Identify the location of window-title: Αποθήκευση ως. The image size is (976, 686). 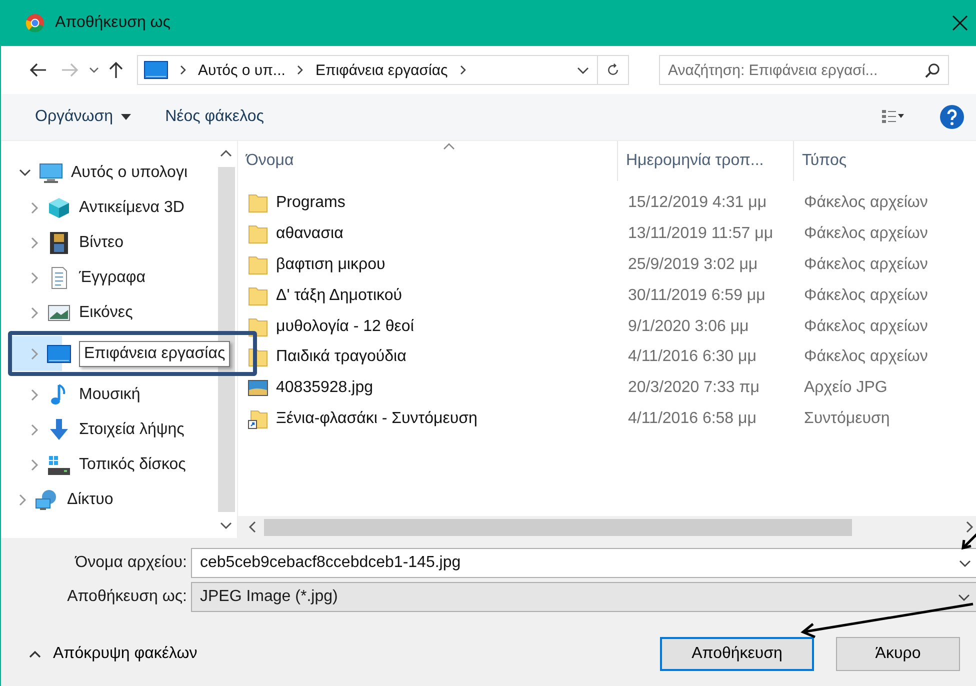
(112, 23).